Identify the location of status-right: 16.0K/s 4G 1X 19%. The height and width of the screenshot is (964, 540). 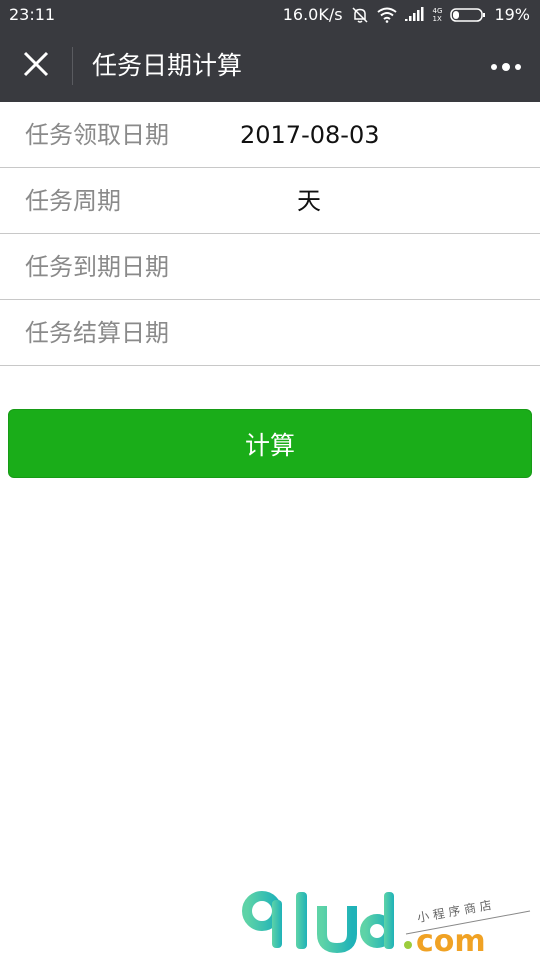
(406, 14).